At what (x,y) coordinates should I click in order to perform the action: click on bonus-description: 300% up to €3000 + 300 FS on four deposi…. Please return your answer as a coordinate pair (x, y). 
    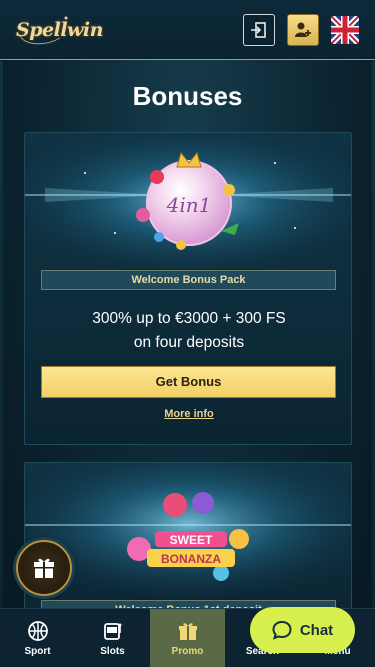
    Looking at the image, I should click on (188, 331).